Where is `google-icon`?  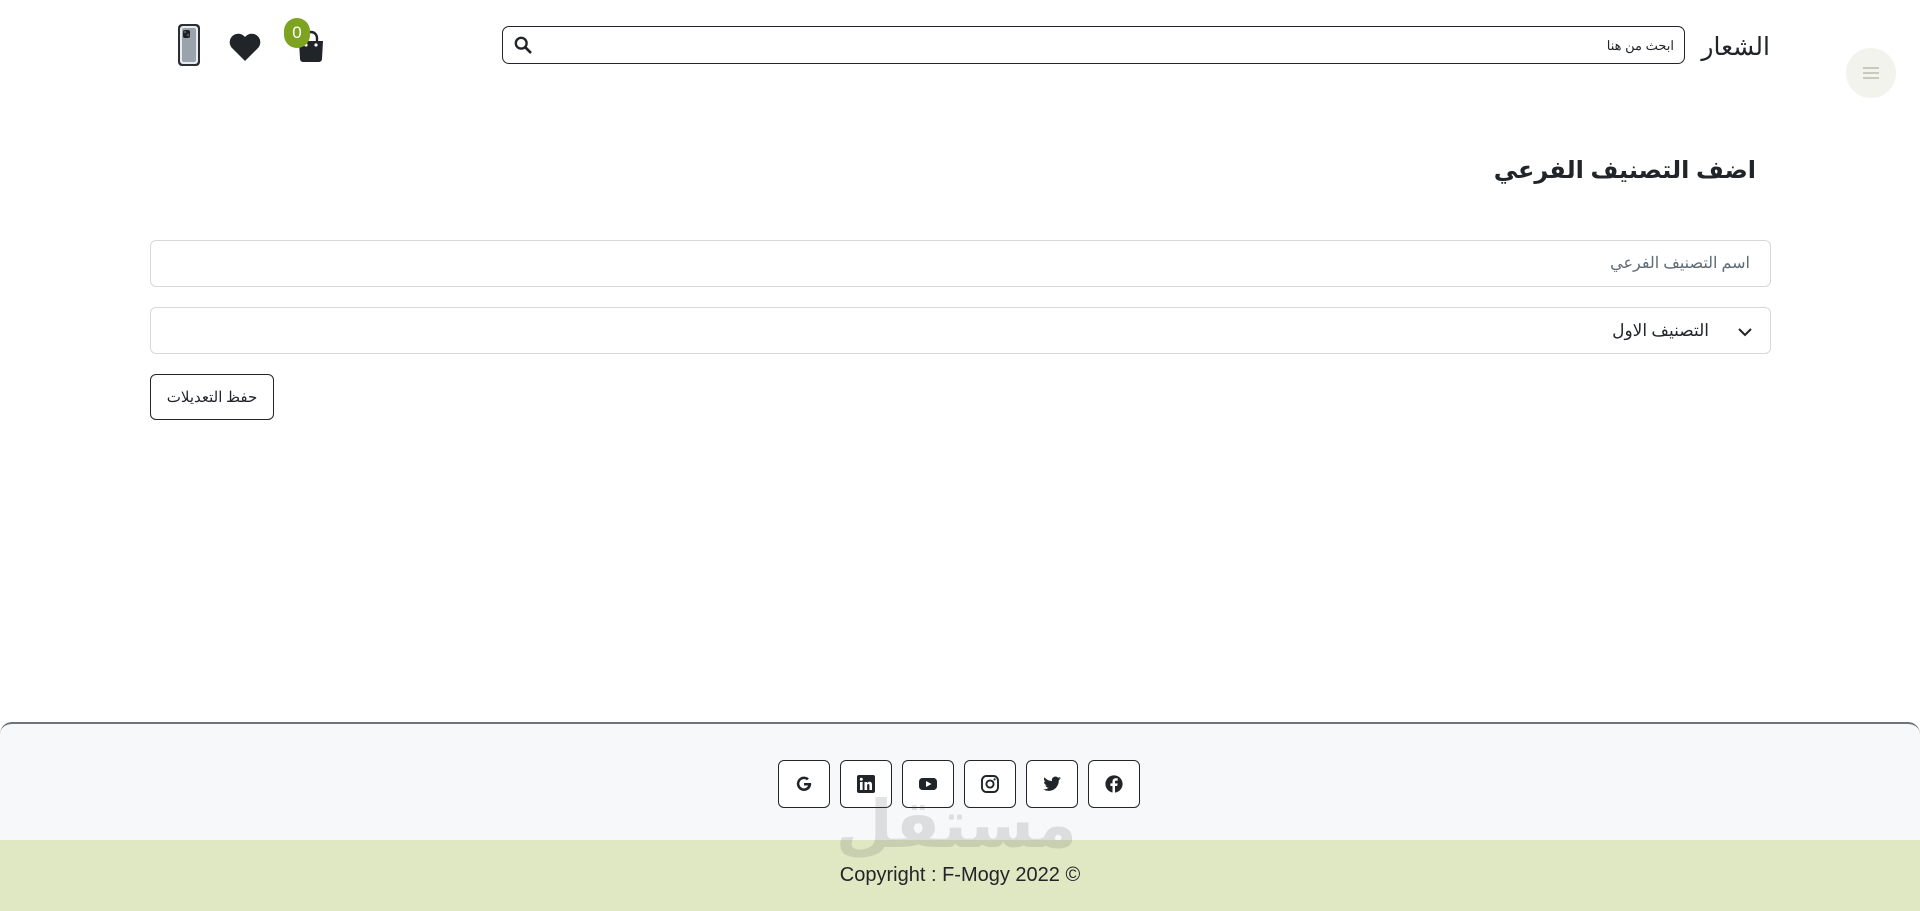
google-icon is located at coordinates (804, 783).